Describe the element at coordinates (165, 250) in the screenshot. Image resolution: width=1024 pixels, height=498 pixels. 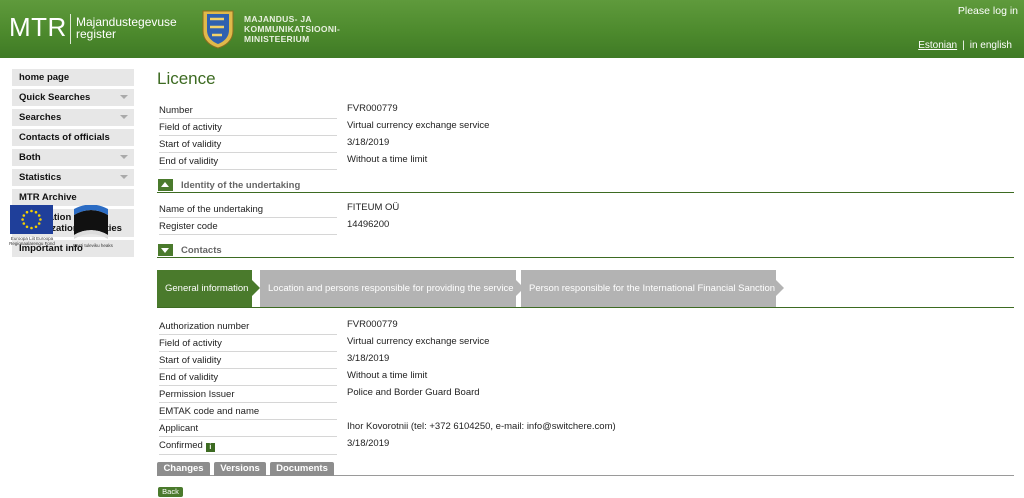
I see `expand-toggle-icon` at that location.